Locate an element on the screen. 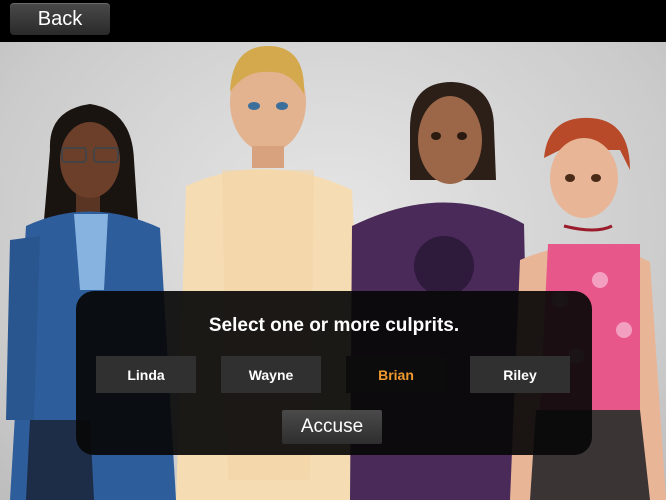  suspect-button-brian: Brian is located at coordinates (396, 374).